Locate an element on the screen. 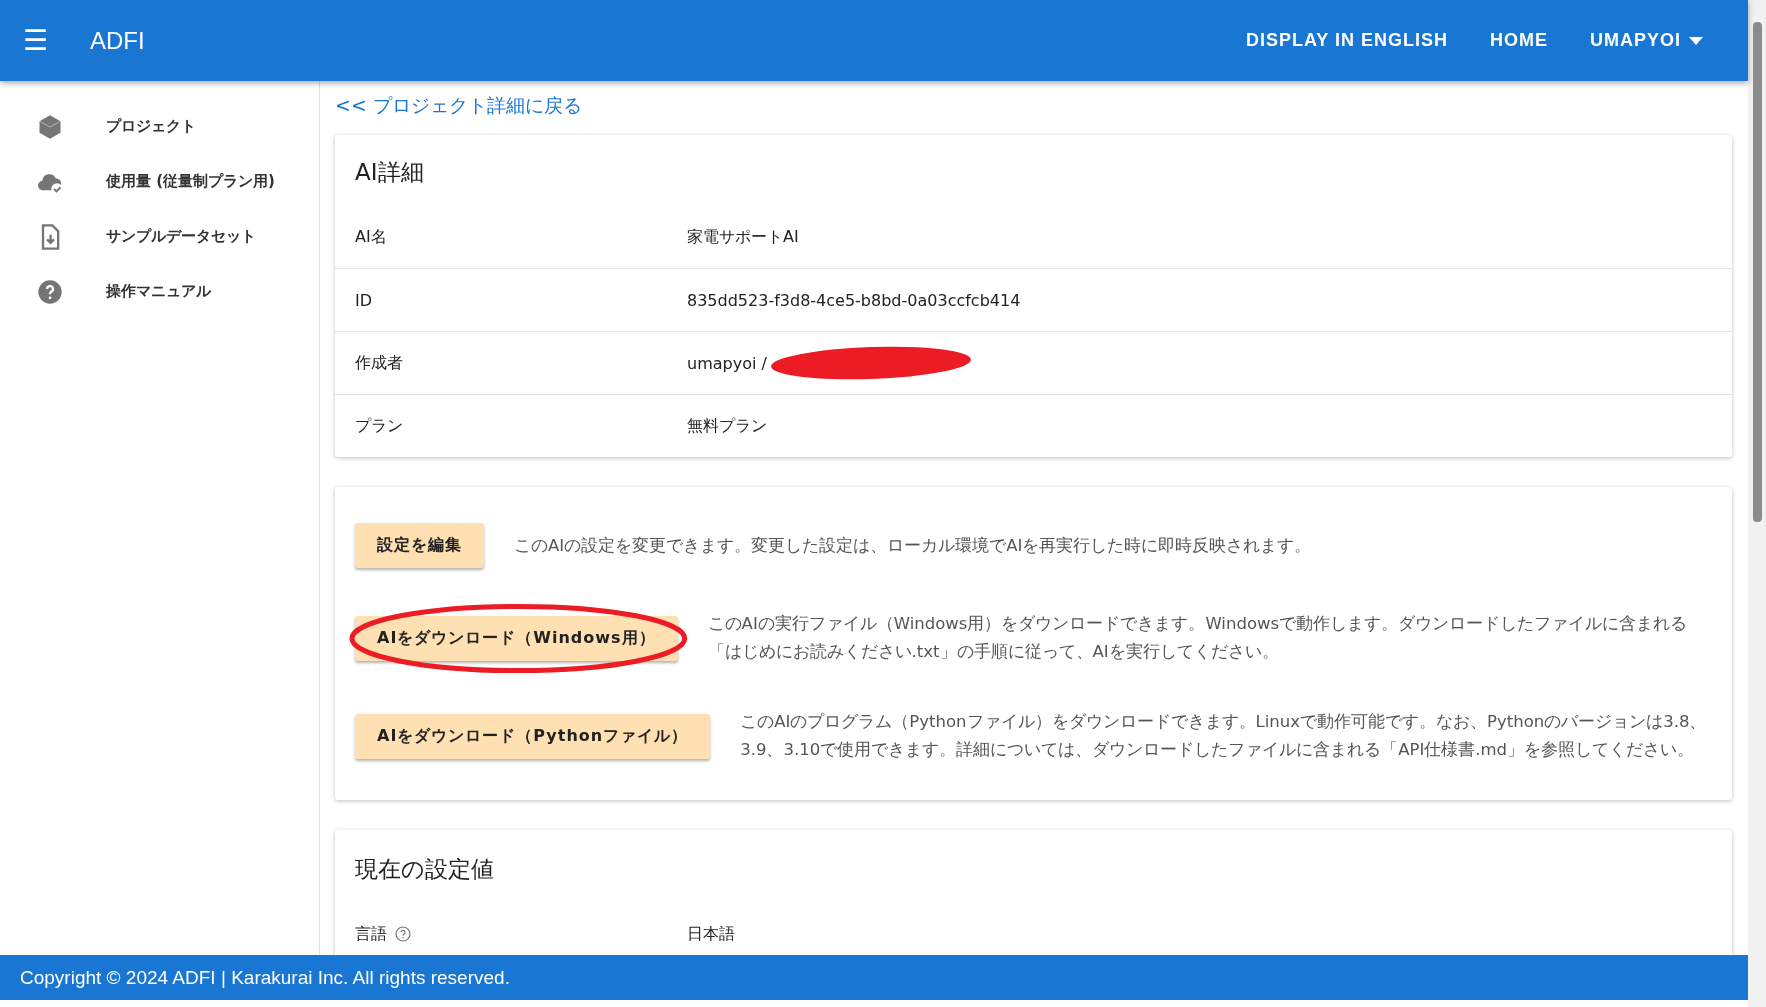 This screenshot has height=1007, width=1766. nav-link: DISPLAY IN ENGLISH is located at coordinates (1346, 40).